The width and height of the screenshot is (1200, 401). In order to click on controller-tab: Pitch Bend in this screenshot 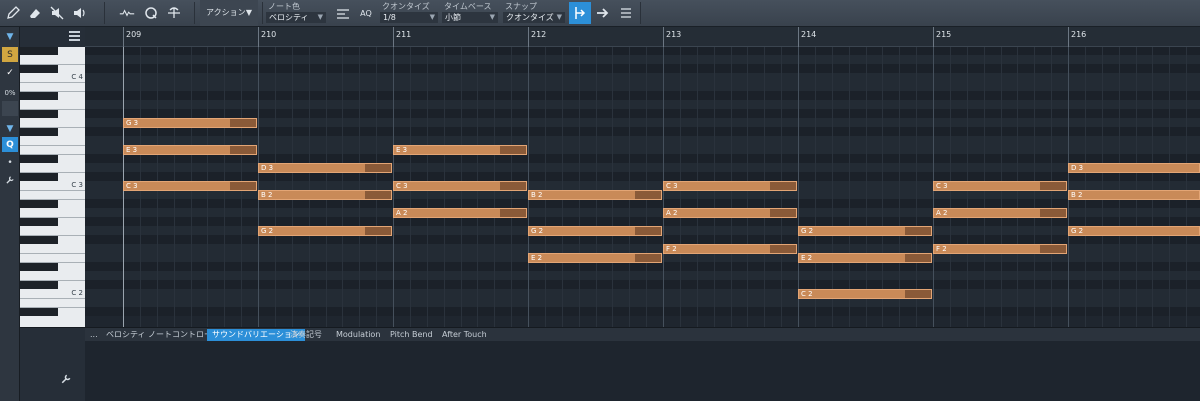, I will do `click(411, 335)`.